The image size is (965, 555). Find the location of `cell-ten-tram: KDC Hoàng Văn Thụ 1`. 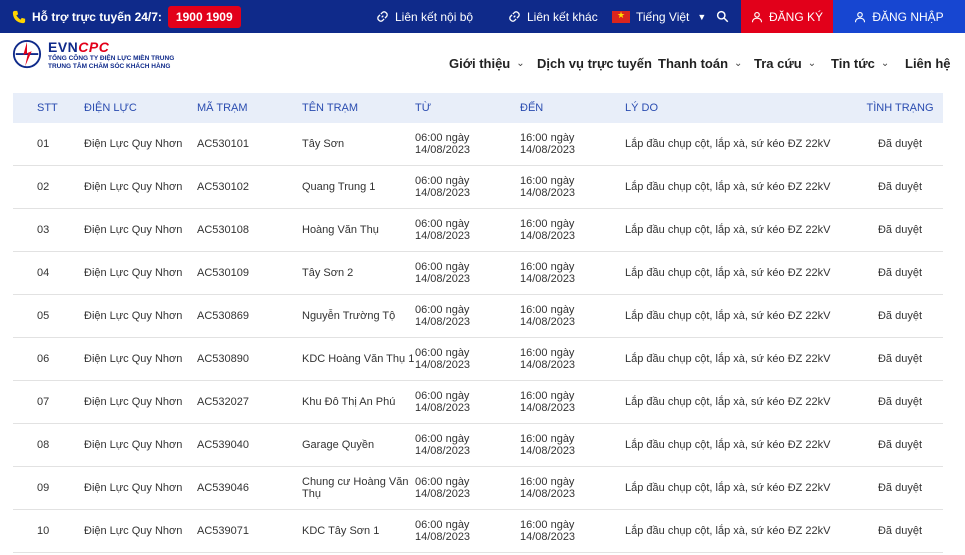

cell-ten-tram: KDC Hoàng Văn Thụ 1 is located at coordinates (358, 359).